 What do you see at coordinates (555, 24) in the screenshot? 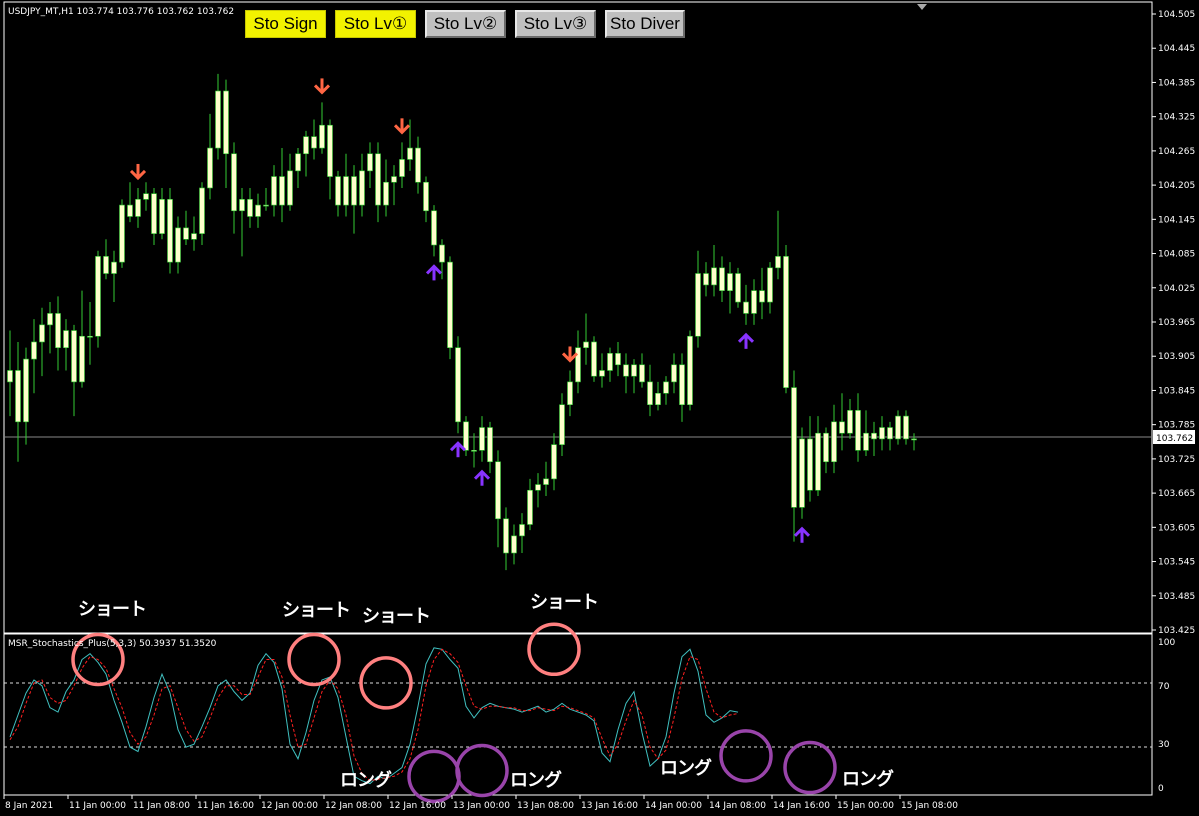
I see `sto-lv3-button: Sto Lv③` at bounding box center [555, 24].